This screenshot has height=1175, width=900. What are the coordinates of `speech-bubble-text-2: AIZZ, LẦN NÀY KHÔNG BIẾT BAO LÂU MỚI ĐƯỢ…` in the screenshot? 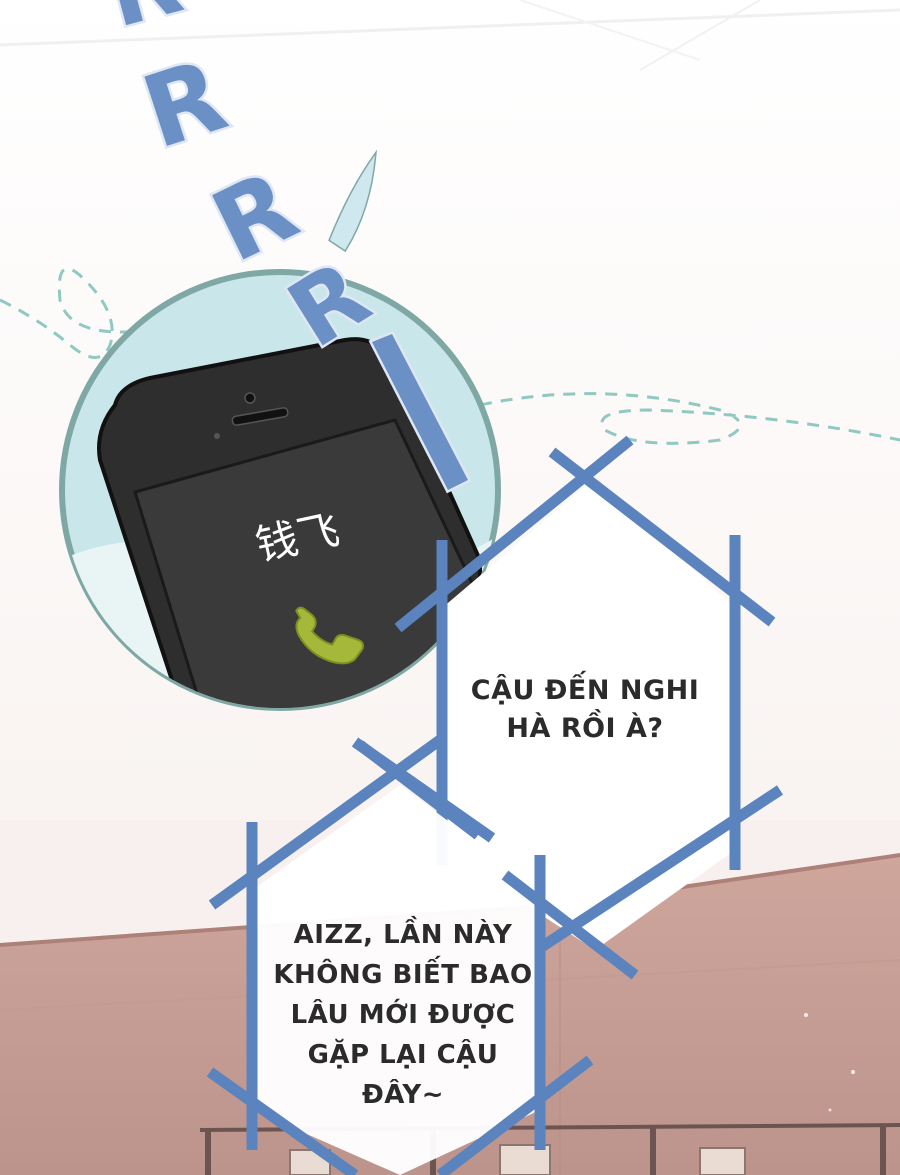 It's located at (403, 1015).